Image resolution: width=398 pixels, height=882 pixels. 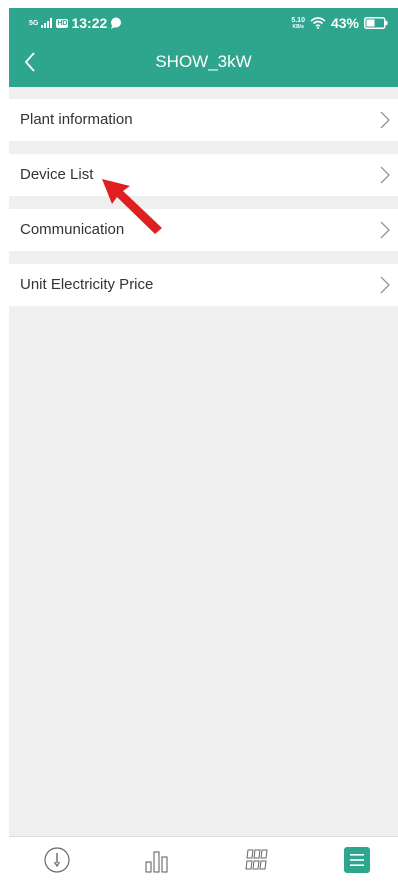 I want to click on tab-devices, so click(x=257, y=860).